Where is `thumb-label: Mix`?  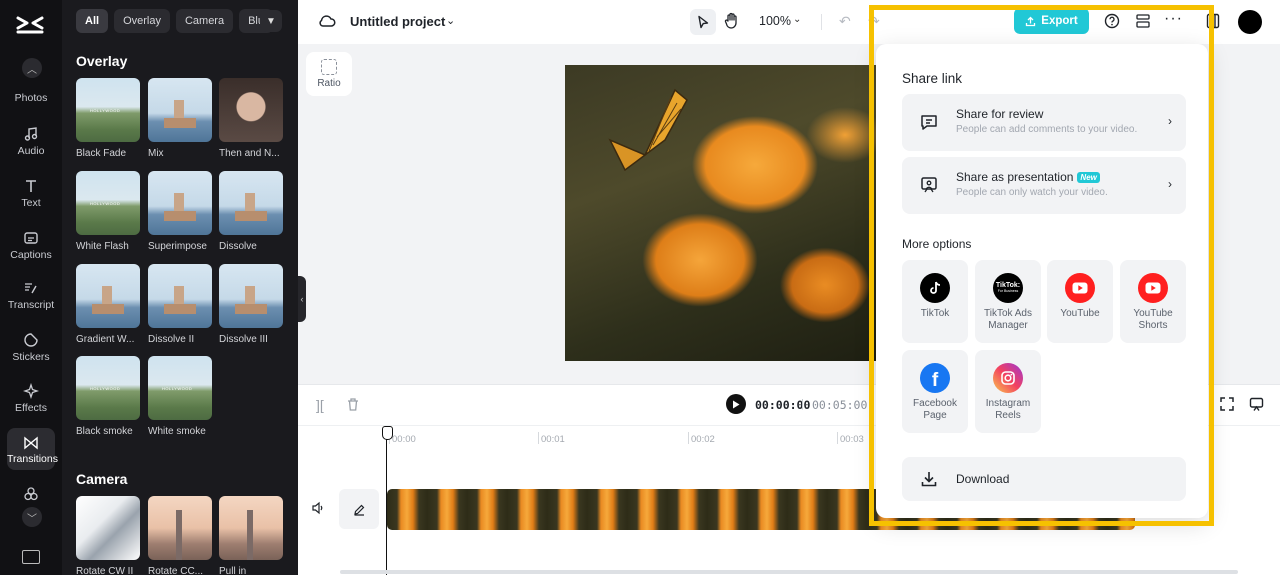
thumb-label: Mix is located at coordinates (156, 153).